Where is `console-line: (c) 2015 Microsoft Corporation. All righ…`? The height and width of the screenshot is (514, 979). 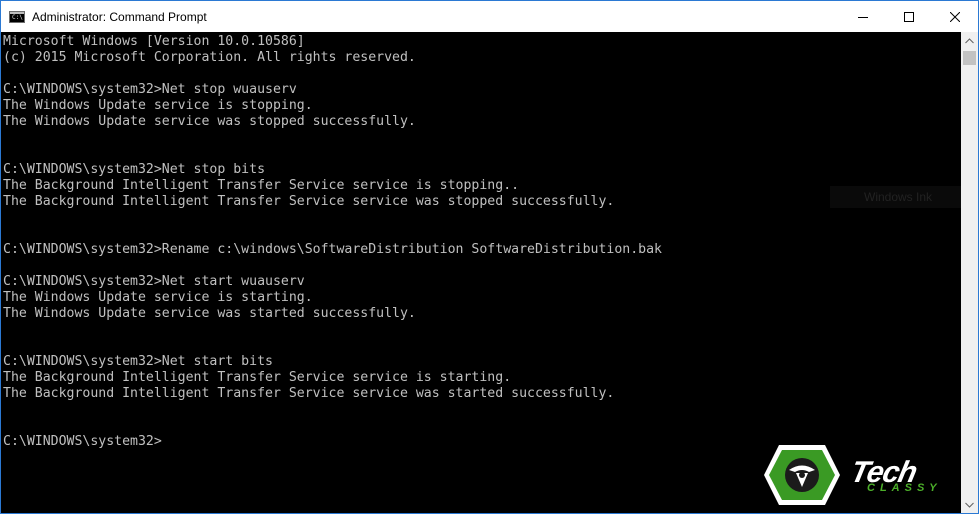 console-line: (c) 2015 Microsoft Corporation. All righ… is located at coordinates (209, 57).